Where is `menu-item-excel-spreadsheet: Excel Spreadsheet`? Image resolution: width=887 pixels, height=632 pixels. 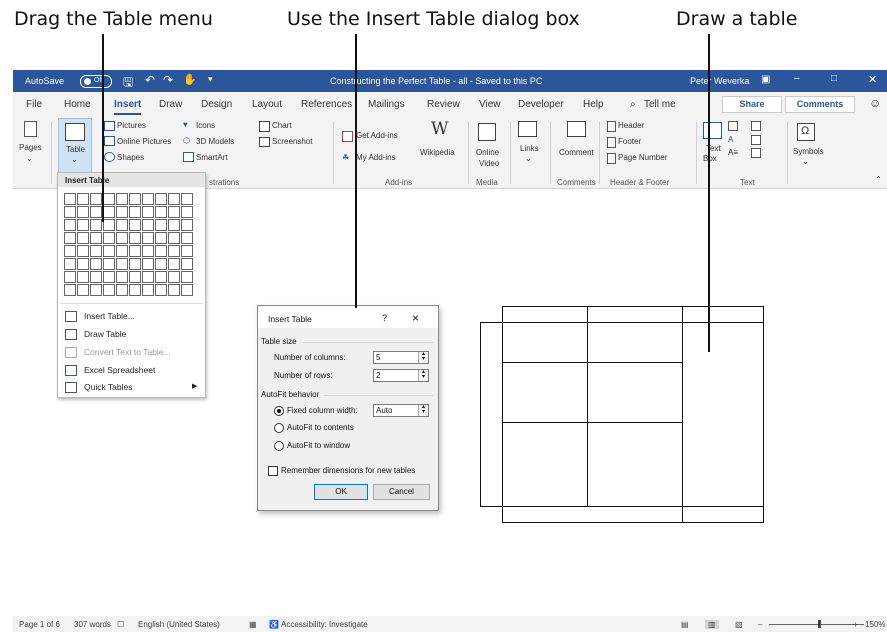
menu-item-excel-spreadsheet: Excel Spreadsheet is located at coordinates (119, 370).